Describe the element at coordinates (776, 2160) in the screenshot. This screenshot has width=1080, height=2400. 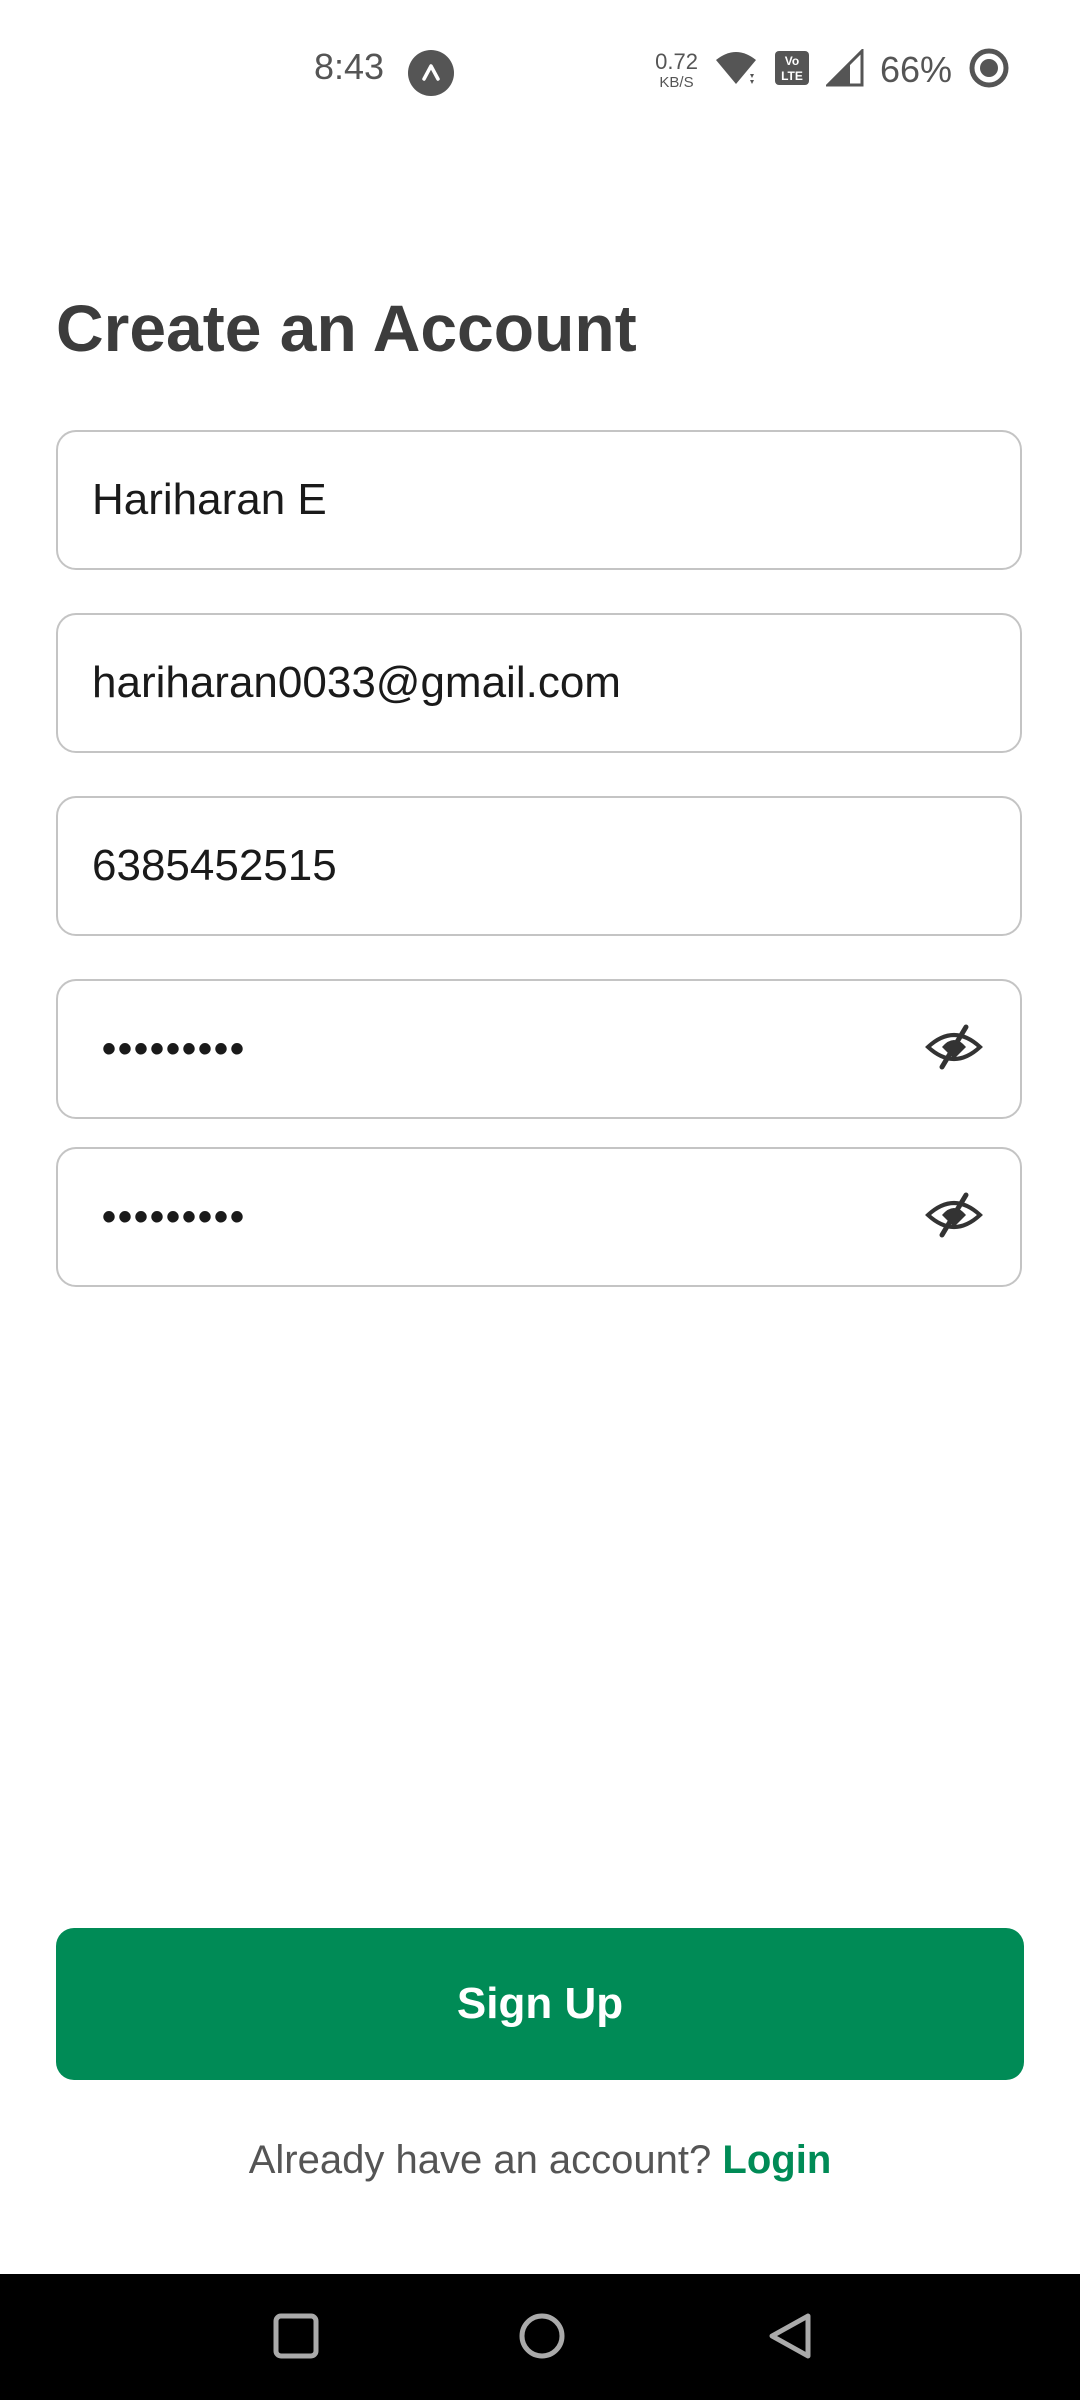
I see `login-link: Login` at that location.